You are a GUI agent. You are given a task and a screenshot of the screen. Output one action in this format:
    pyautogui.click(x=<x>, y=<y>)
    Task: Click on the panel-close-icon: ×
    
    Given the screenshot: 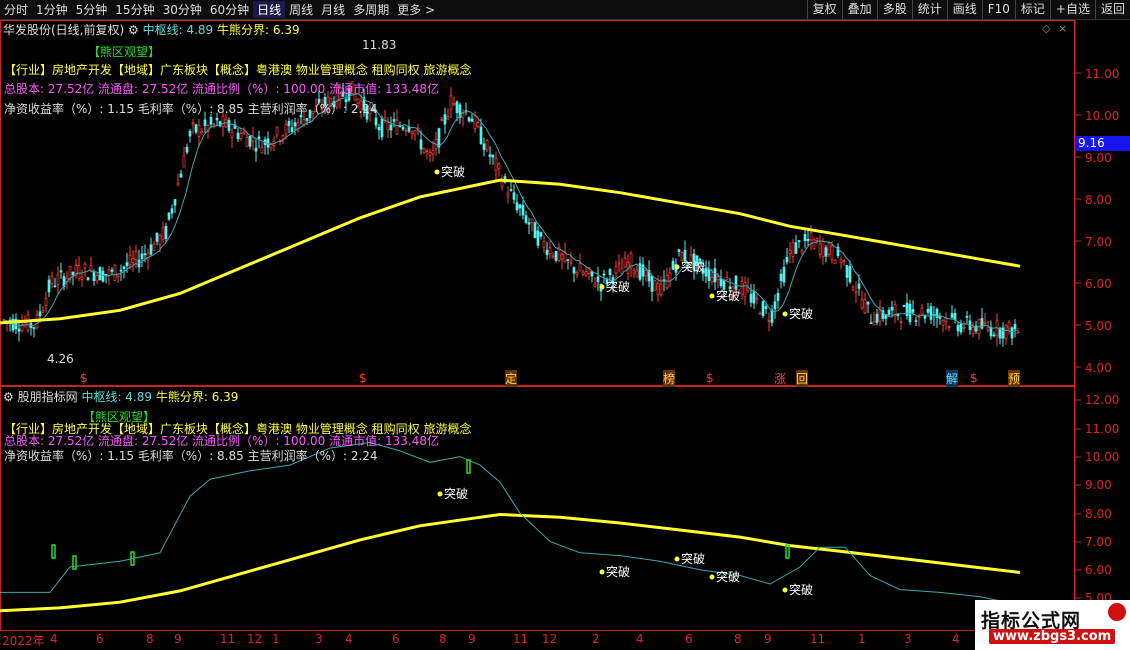 What is the action you would take?
    pyautogui.click(x=1062, y=28)
    